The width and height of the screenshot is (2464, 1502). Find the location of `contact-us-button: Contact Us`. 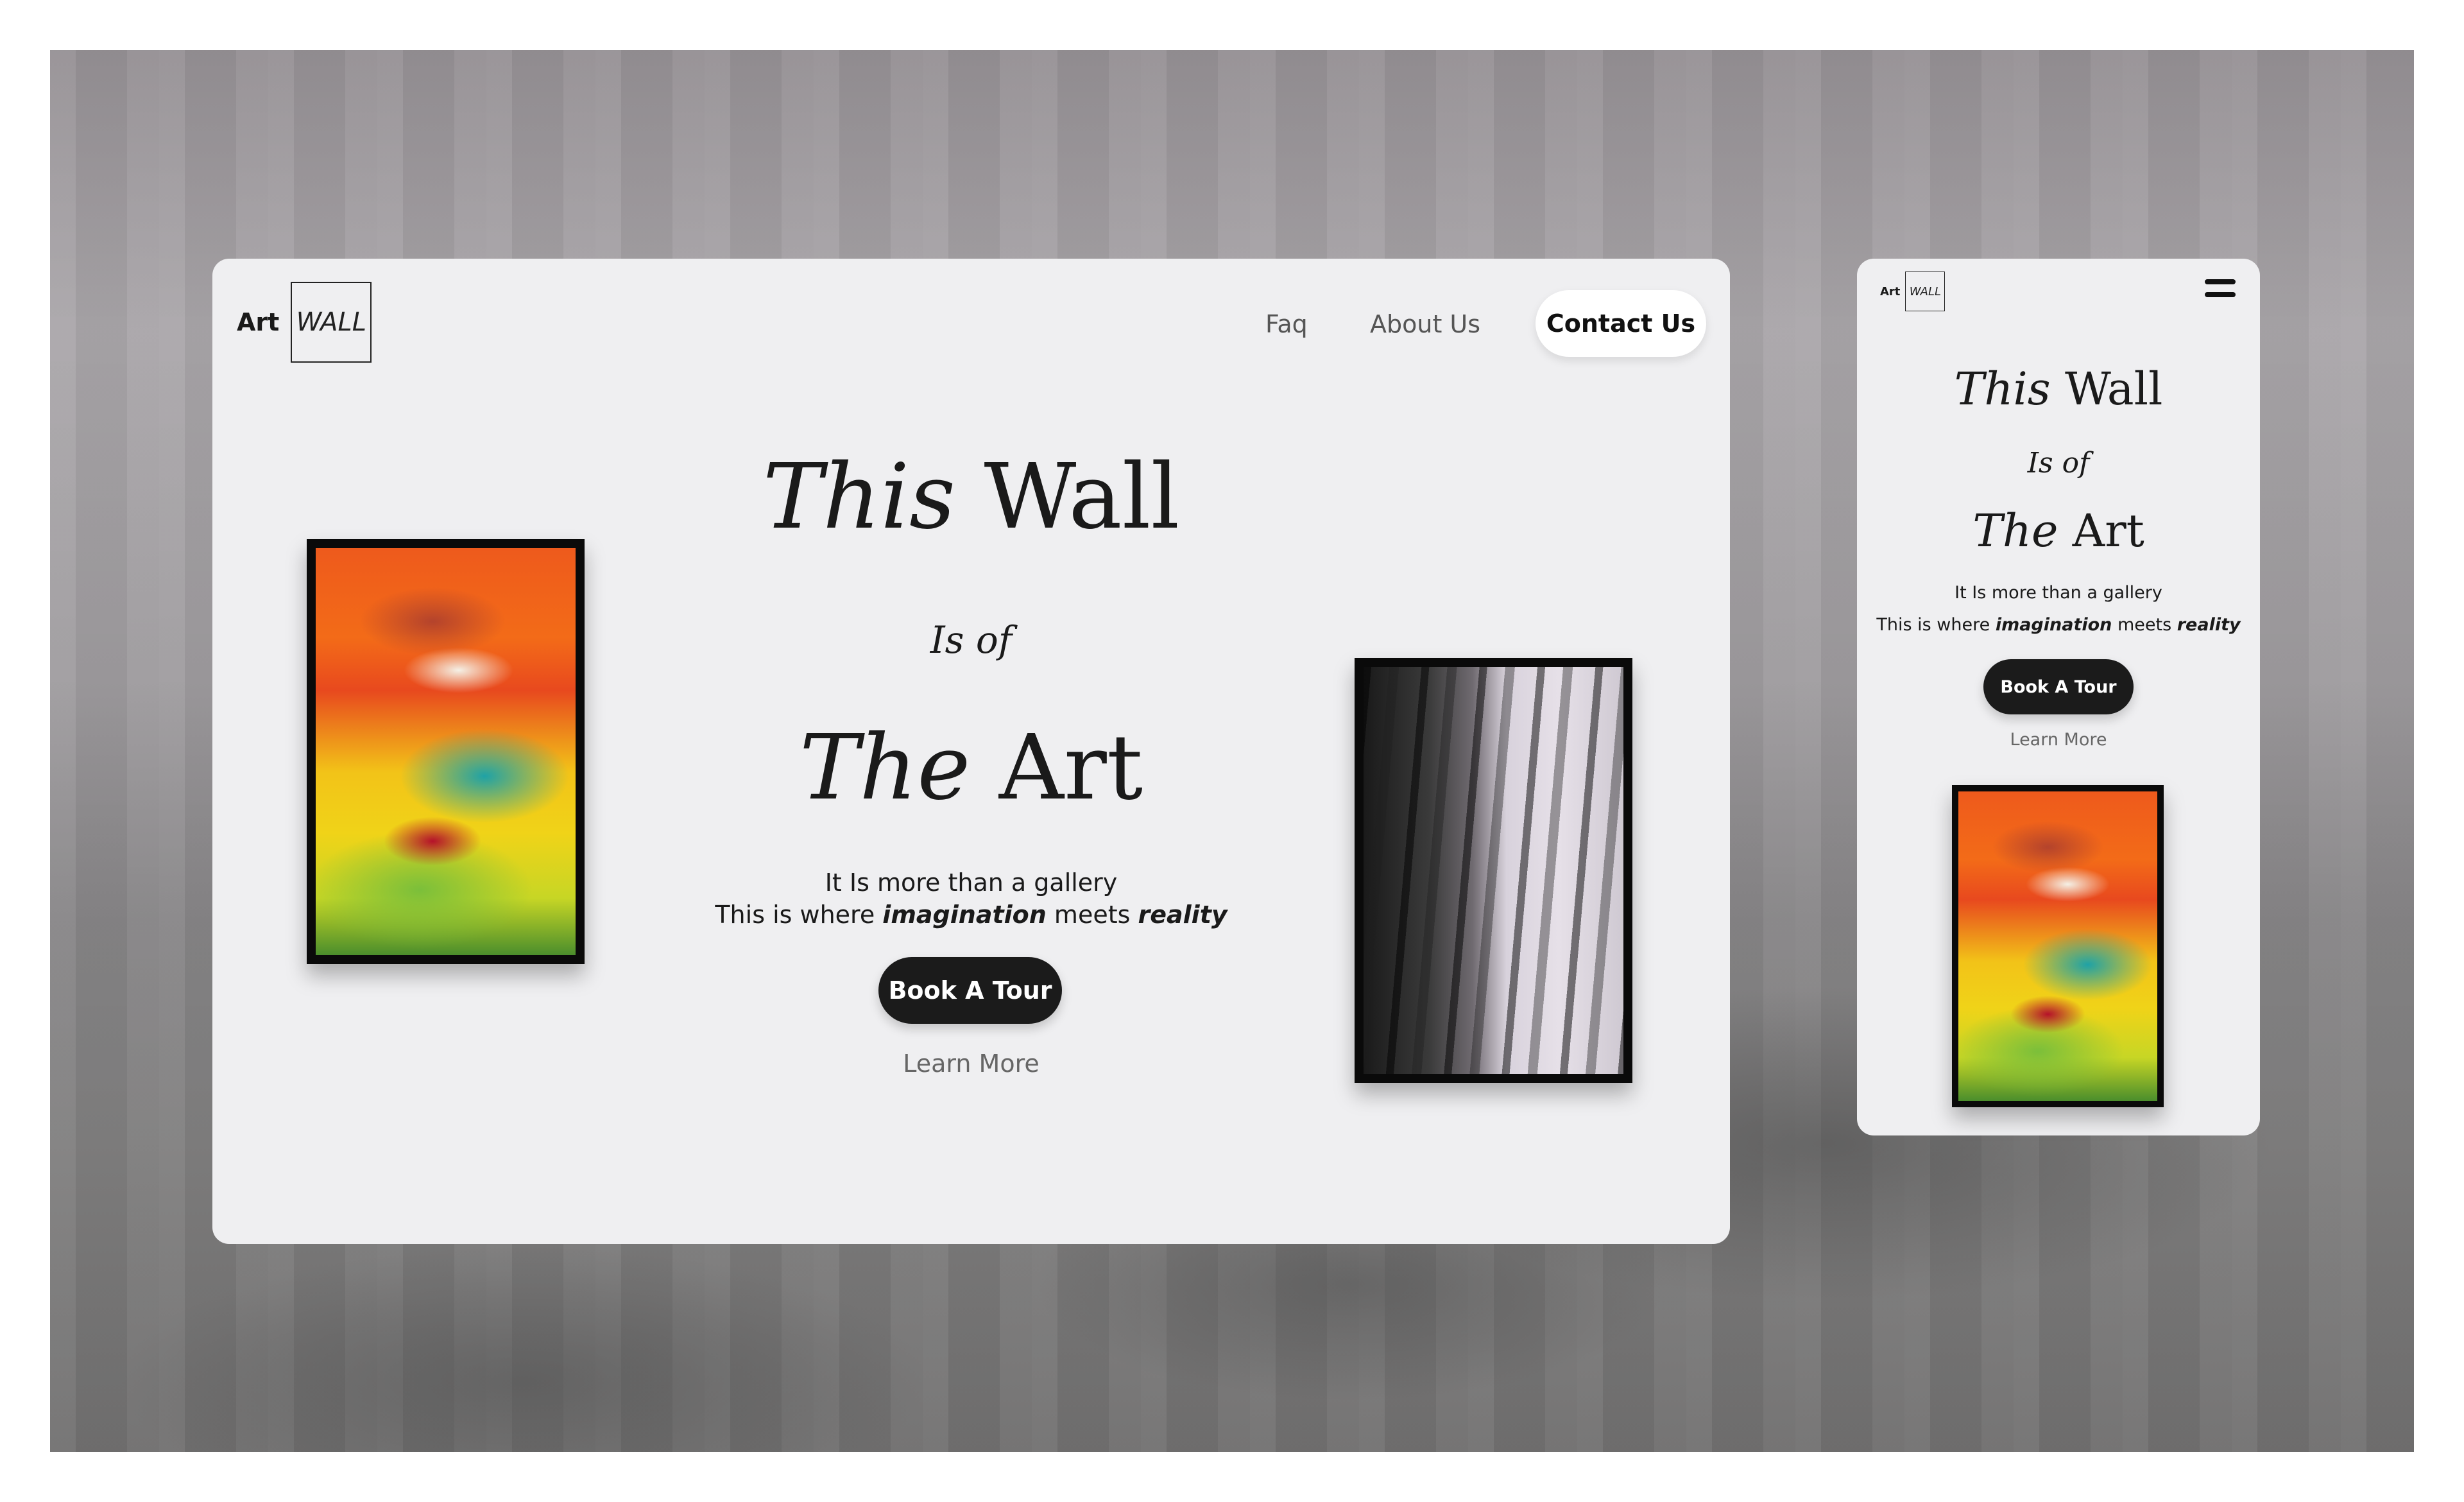

contact-us-button: Contact Us is located at coordinates (1621, 324).